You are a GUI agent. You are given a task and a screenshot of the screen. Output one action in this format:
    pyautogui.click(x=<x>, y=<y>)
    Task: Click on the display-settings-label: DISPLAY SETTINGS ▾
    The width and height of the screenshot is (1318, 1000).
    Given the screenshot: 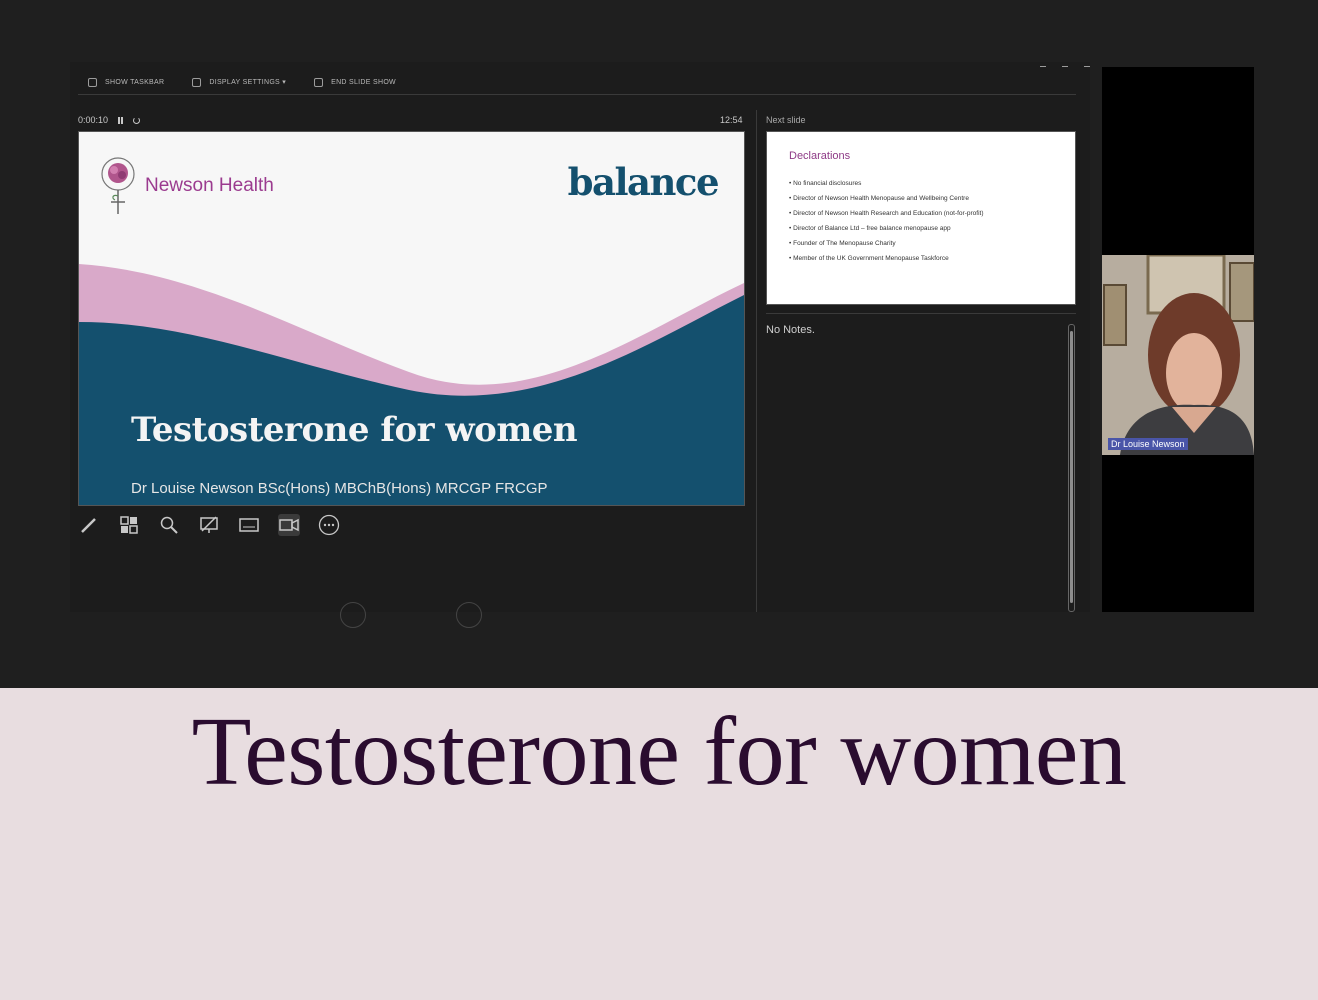 What is the action you would take?
    pyautogui.click(x=248, y=82)
    